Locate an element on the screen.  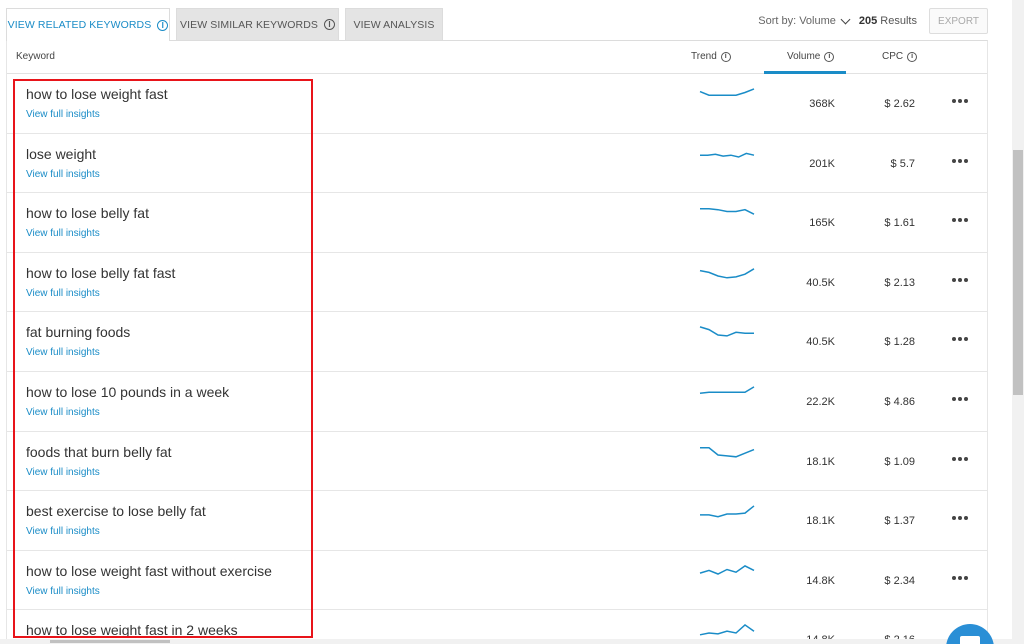
keyword-text: best exercise to lose belly fat is located at coordinates (116, 511).